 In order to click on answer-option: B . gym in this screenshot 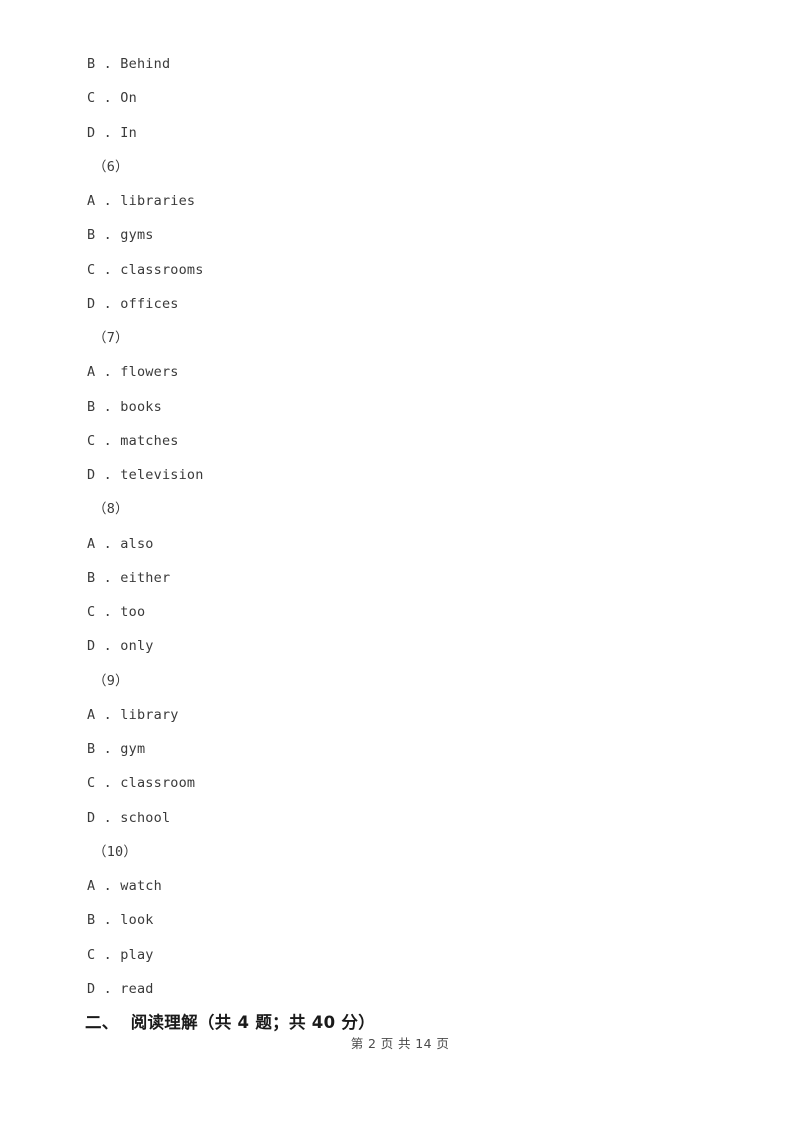, I will do `click(116, 749)`.